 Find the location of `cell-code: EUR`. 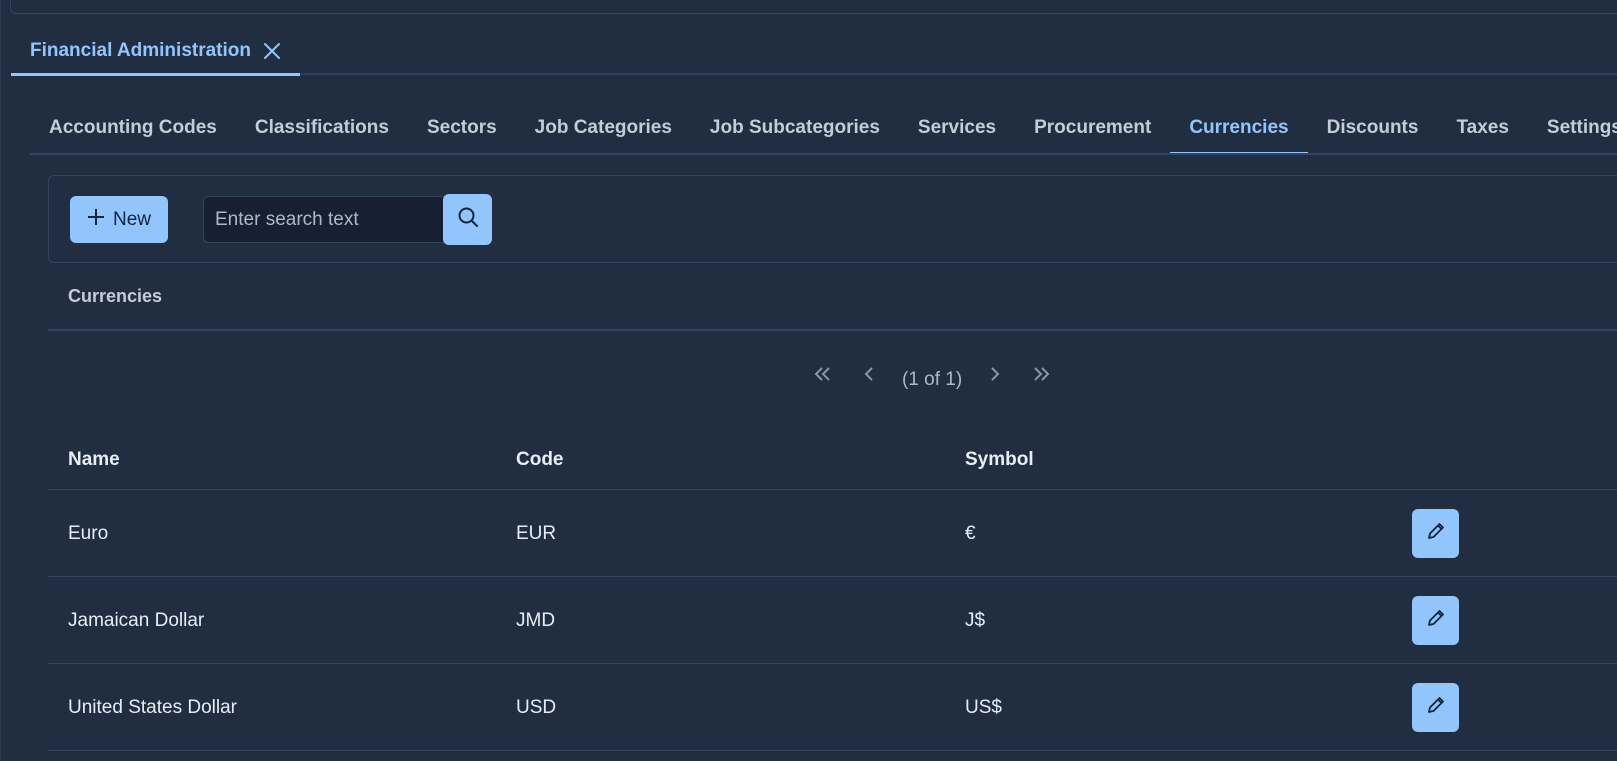

cell-code: EUR is located at coordinates (536, 533).